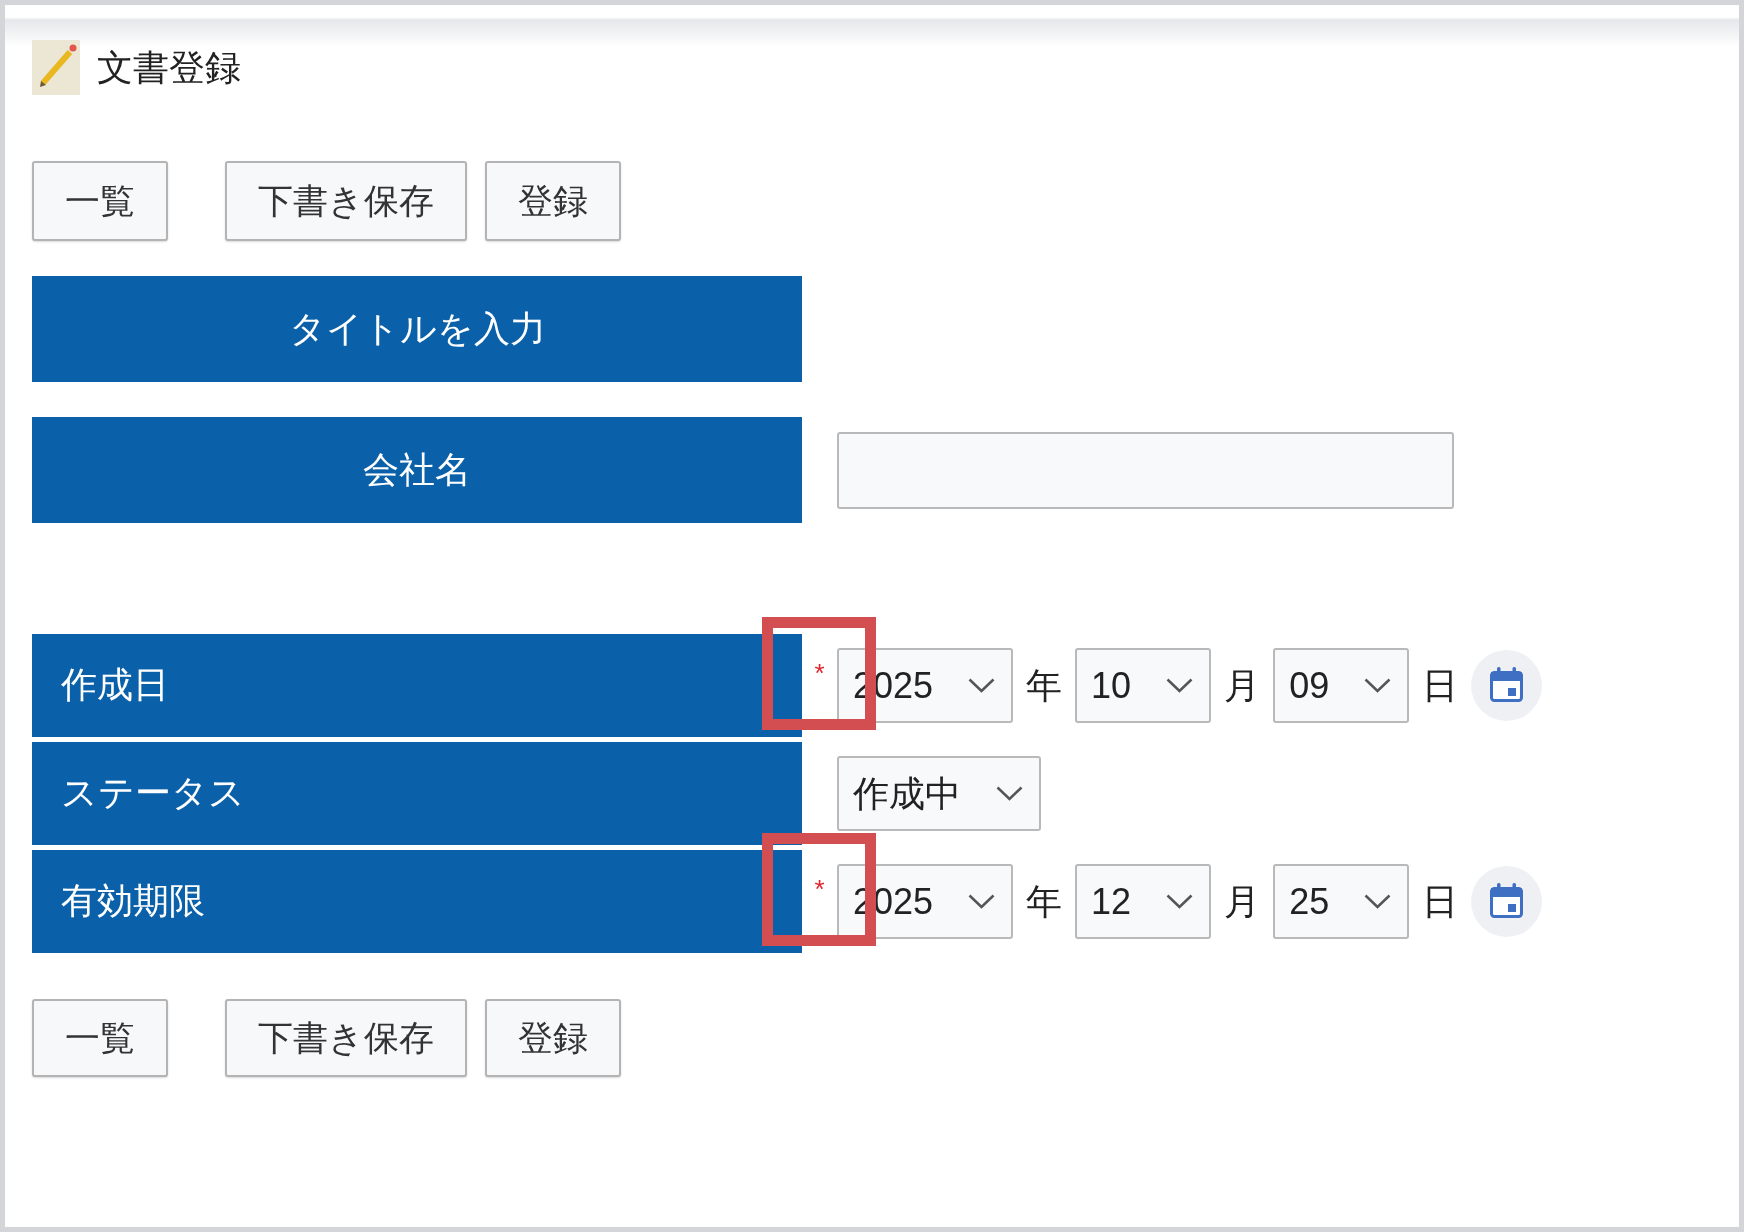  I want to click on field-label: タイトルを入力, so click(417, 329).